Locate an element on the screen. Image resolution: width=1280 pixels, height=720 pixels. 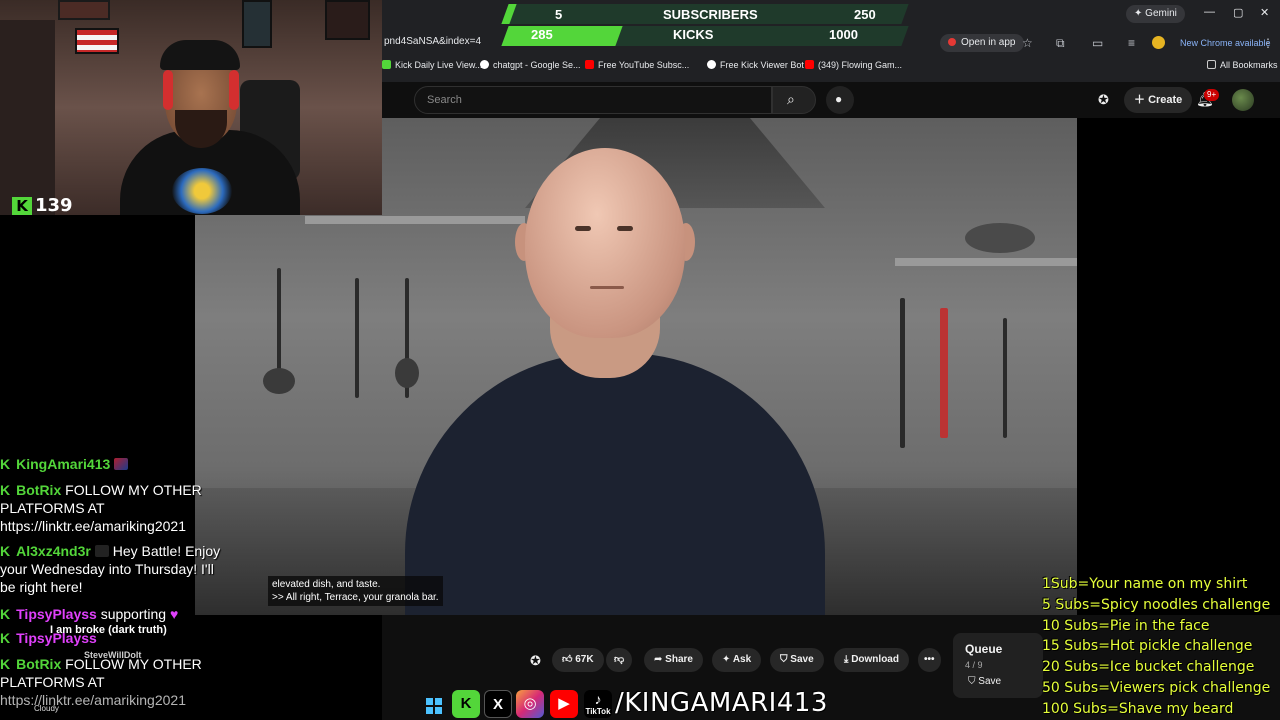
search-input: Search is located at coordinates (593, 100).